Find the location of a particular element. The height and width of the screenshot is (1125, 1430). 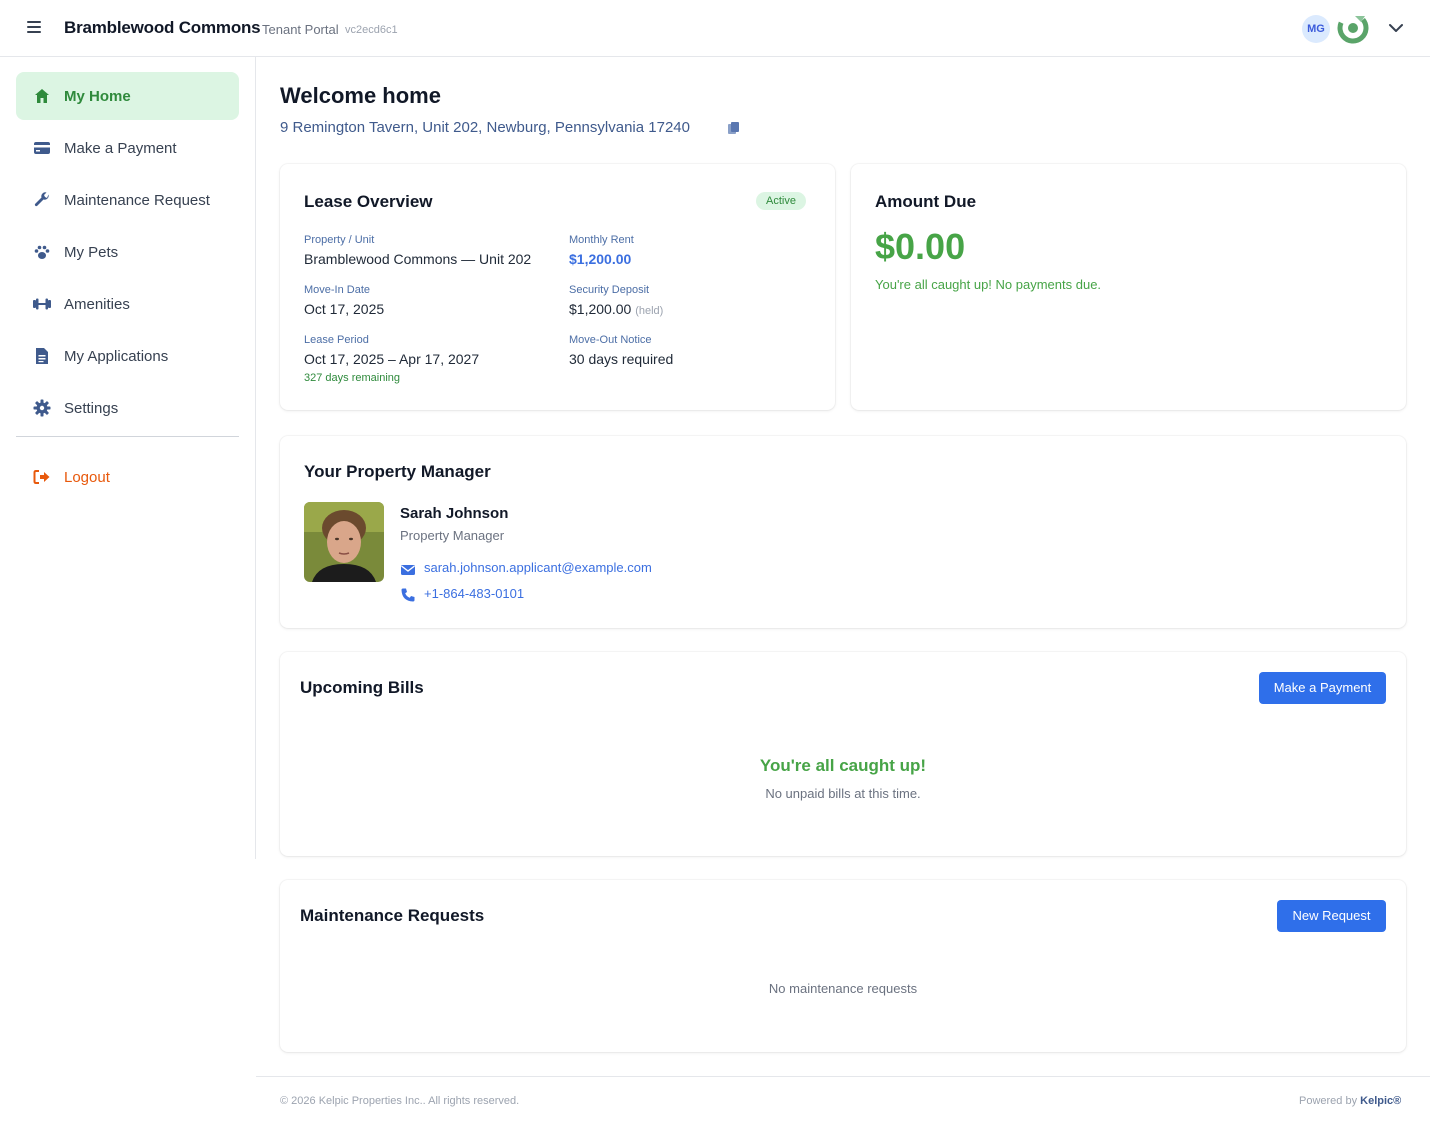

manager-photo is located at coordinates (344, 542).